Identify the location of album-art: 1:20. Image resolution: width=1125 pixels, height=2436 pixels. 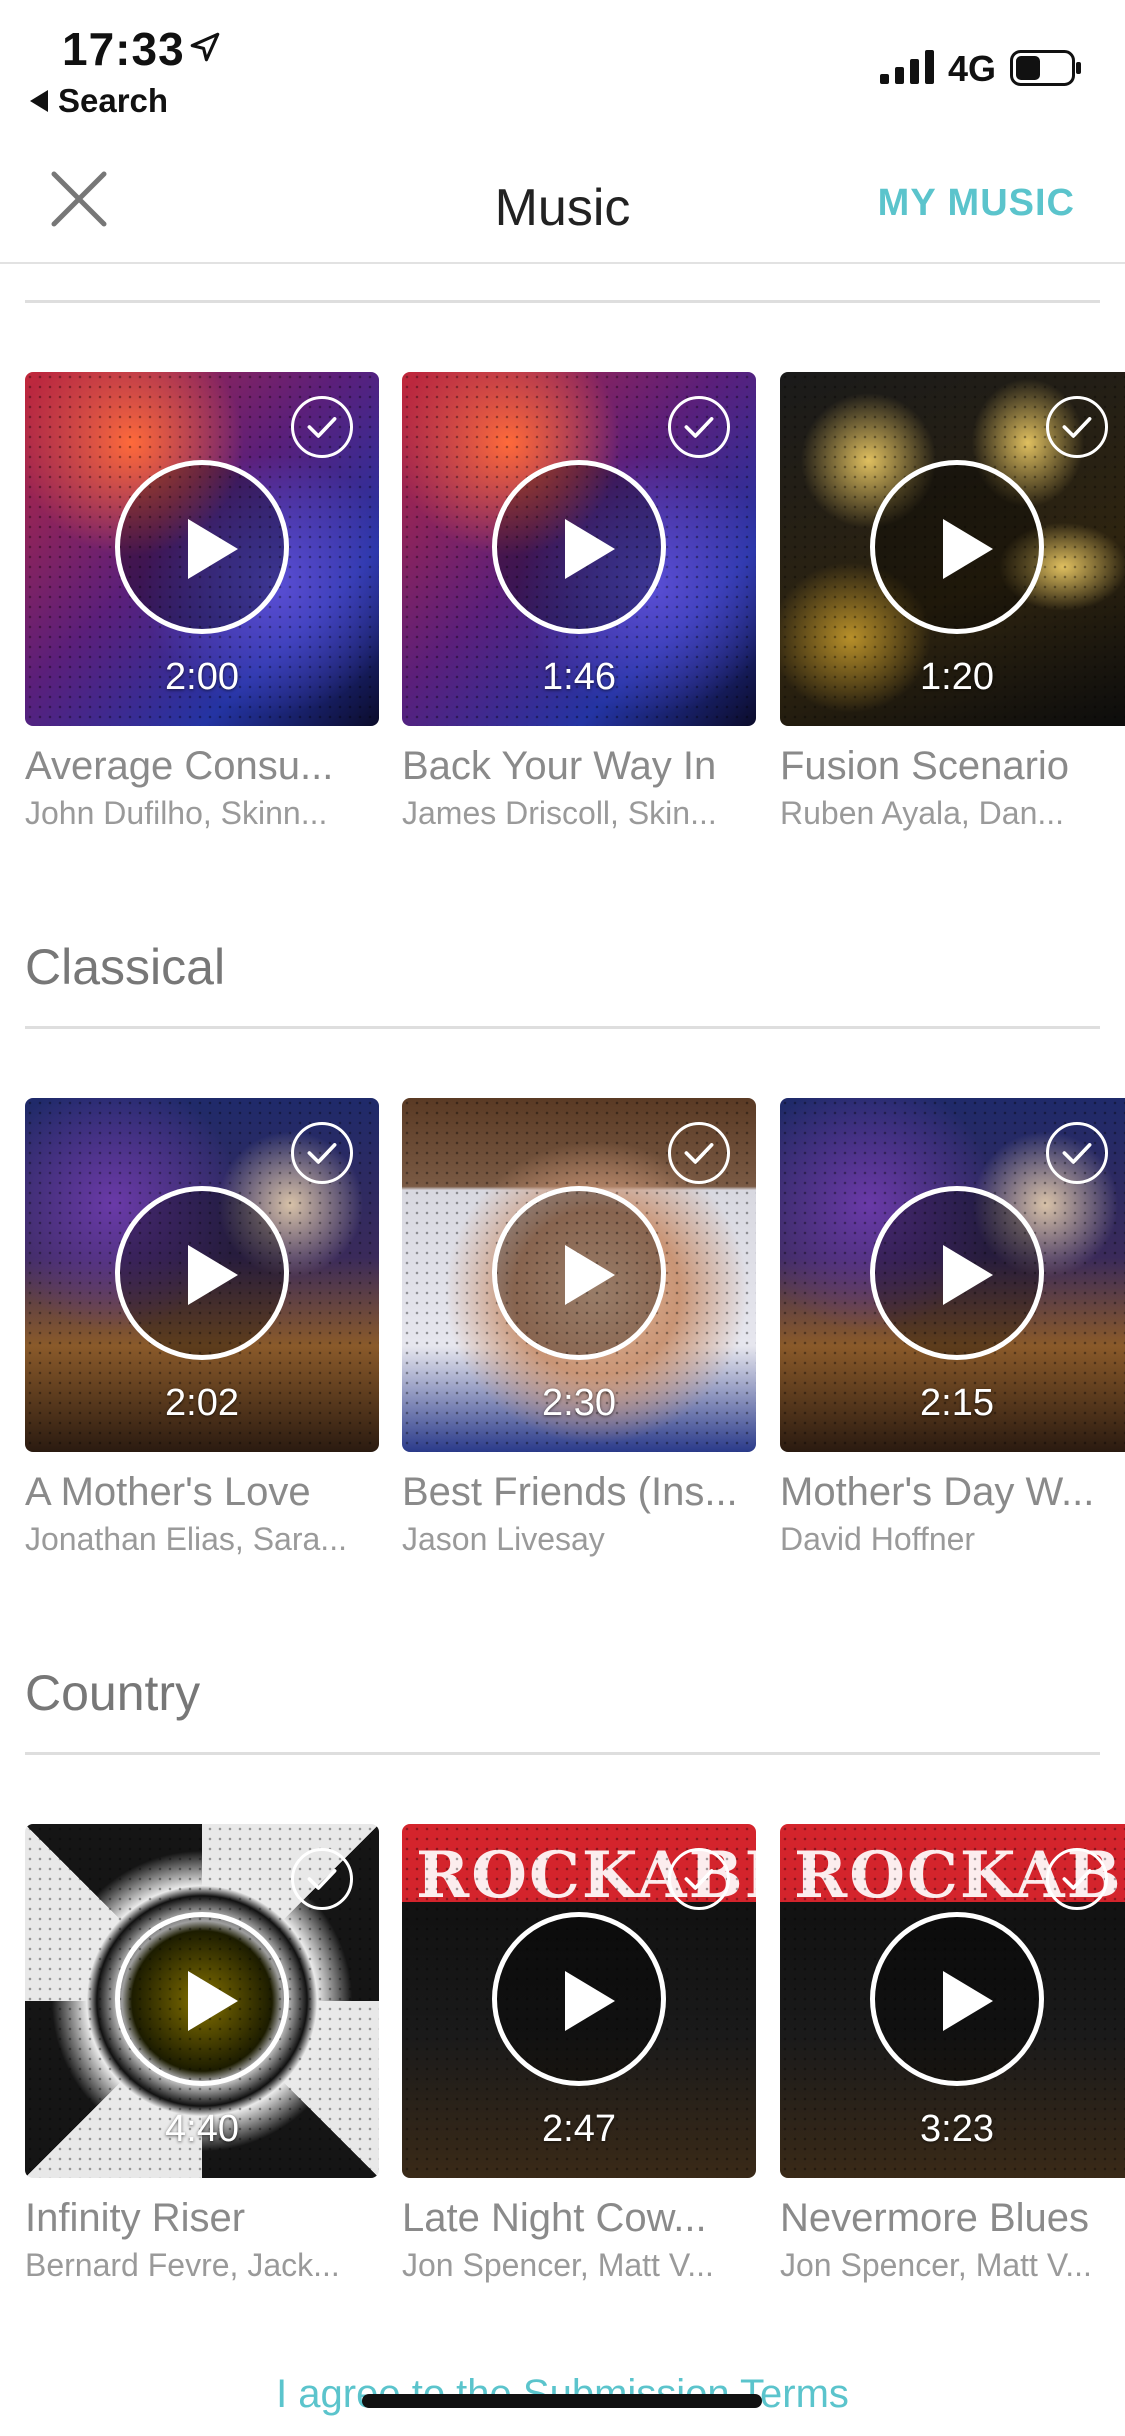
(952, 549).